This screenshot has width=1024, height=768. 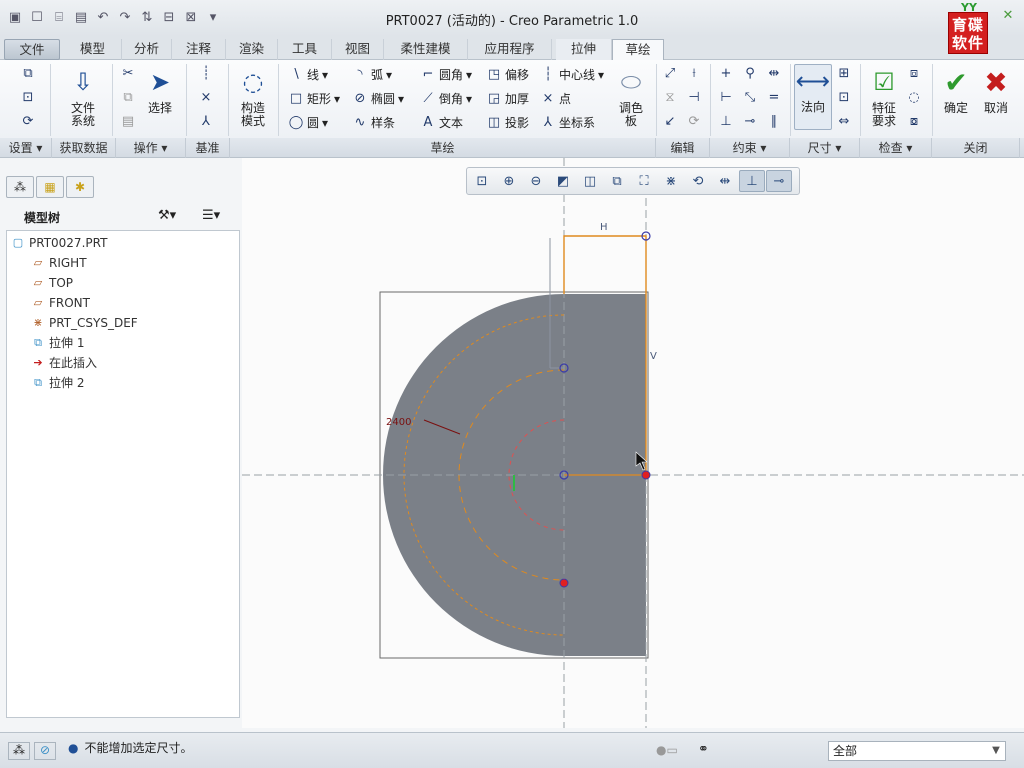 What do you see at coordinates (446, 74) in the screenshot?
I see `fillet-button: ⌐ 圆角 ▾` at bounding box center [446, 74].